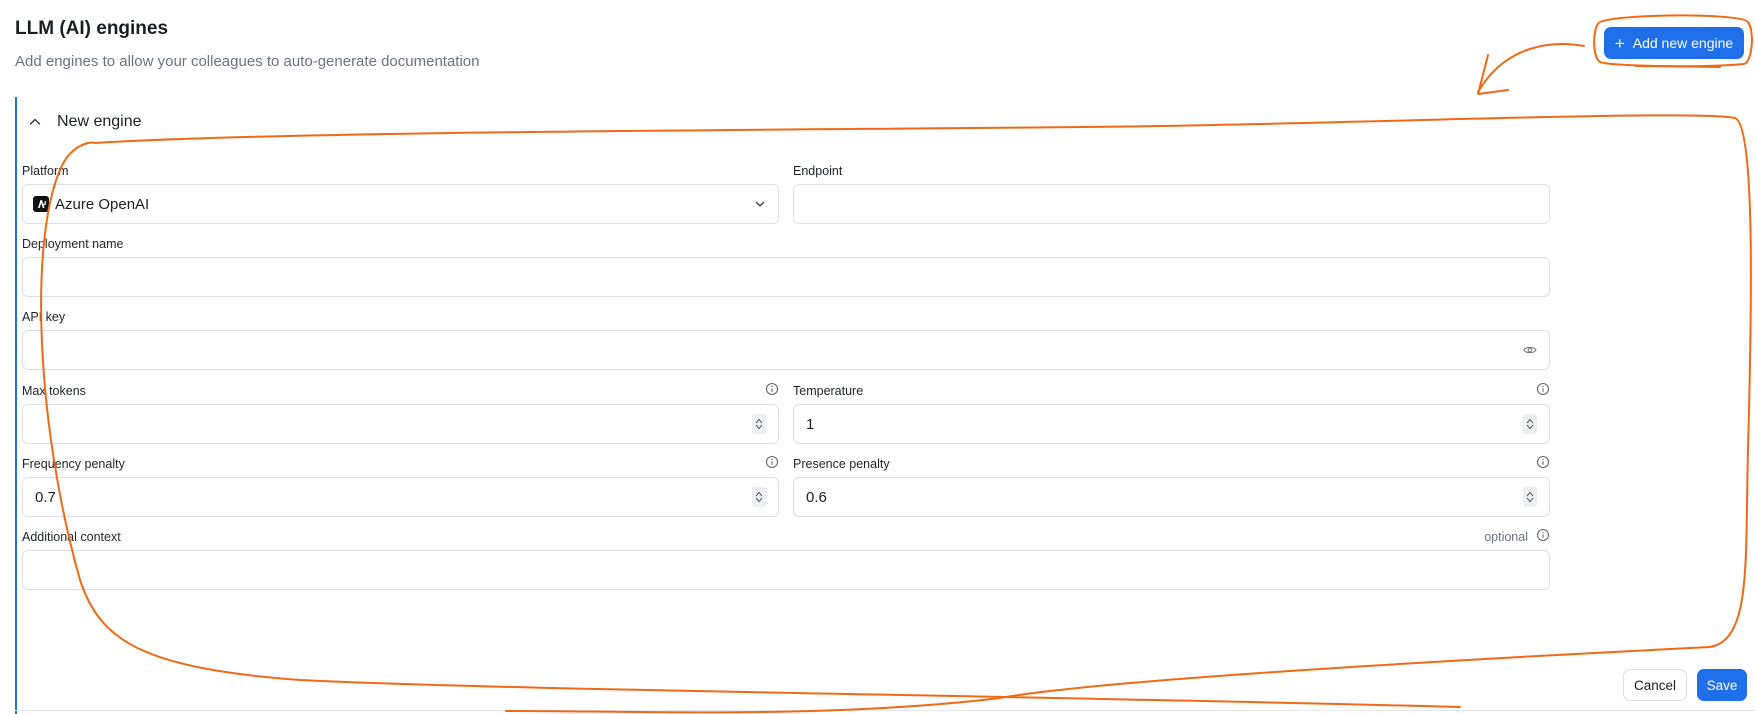 The image size is (1755, 714). What do you see at coordinates (786, 570) in the screenshot?
I see `additional-context-input` at bounding box center [786, 570].